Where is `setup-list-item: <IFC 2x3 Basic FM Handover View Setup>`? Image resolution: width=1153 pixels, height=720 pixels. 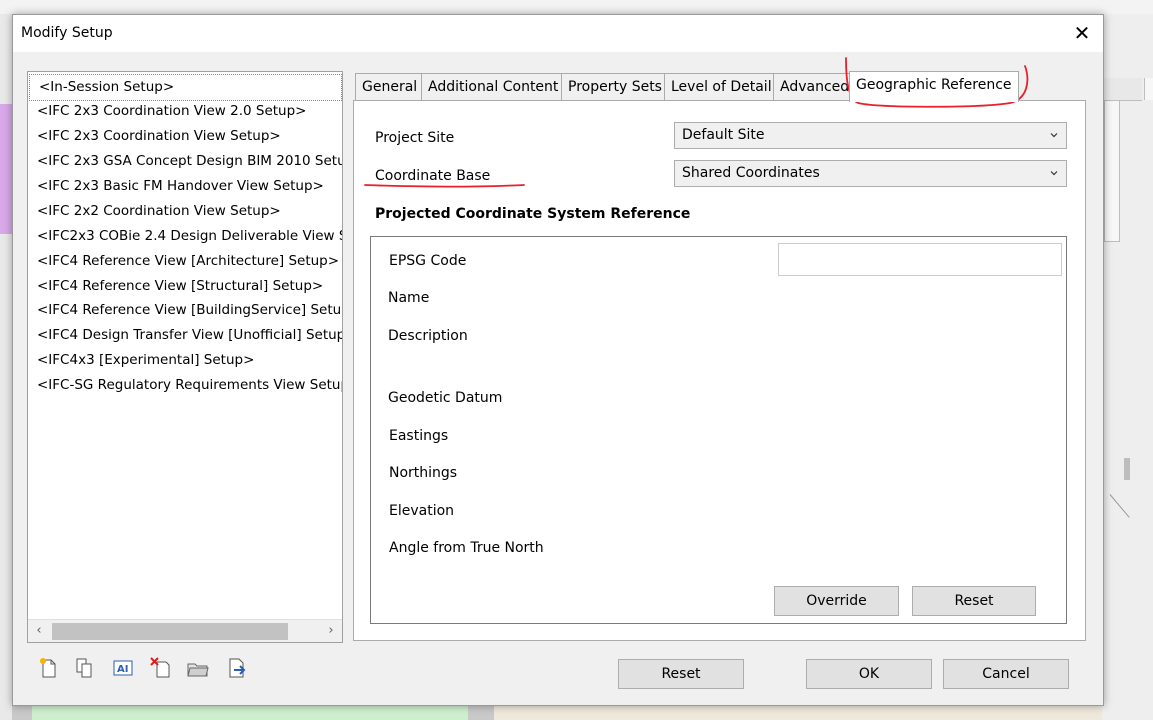
setup-list-item: <IFC 2x3 Basic FM Handover View Setup> is located at coordinates (185, 186).